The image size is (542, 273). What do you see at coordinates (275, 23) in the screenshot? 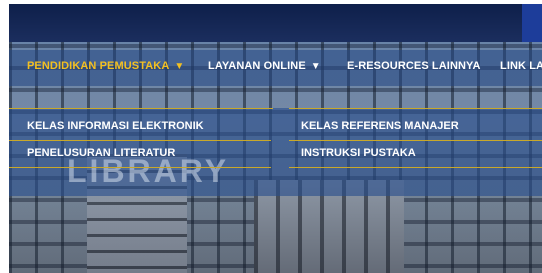
I see `roof-band` at bounding box center [275, 23].